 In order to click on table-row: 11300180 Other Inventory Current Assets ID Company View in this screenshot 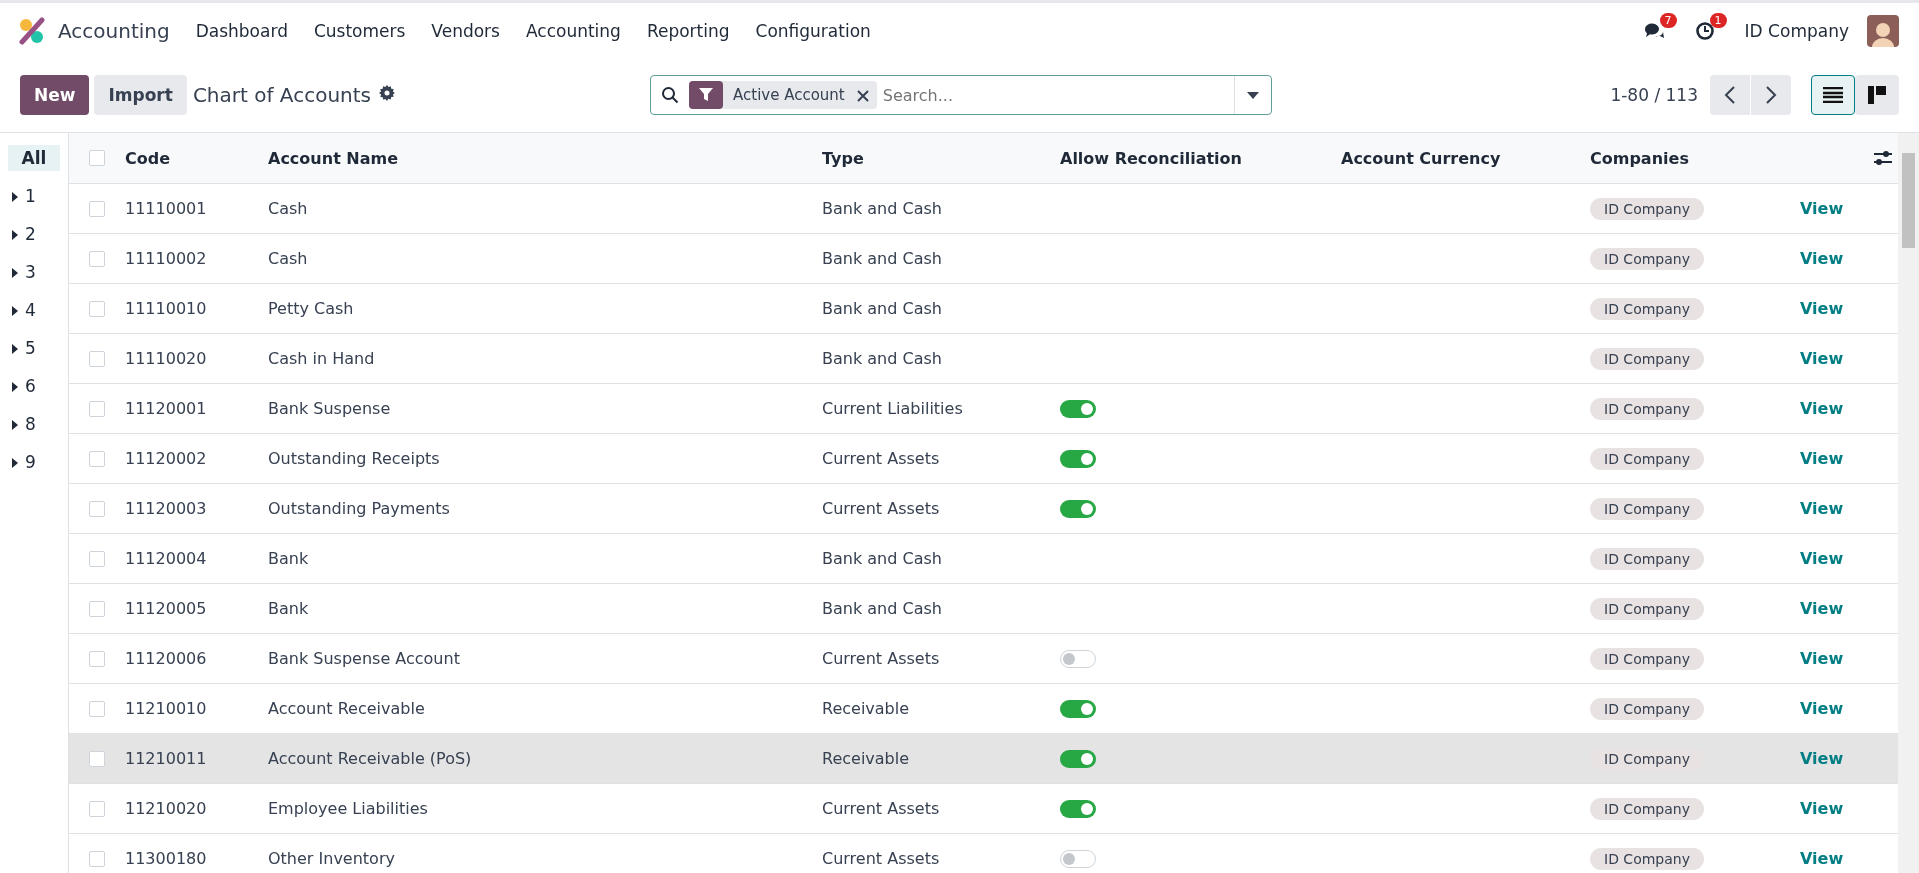, I will do `click(983, 853)`.